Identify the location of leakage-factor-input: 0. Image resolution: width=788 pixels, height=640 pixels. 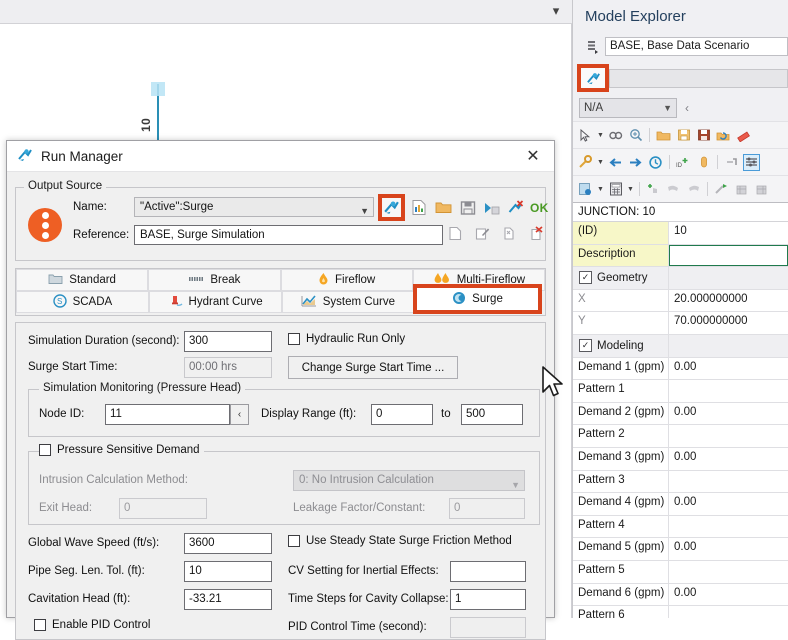
(487, 508).